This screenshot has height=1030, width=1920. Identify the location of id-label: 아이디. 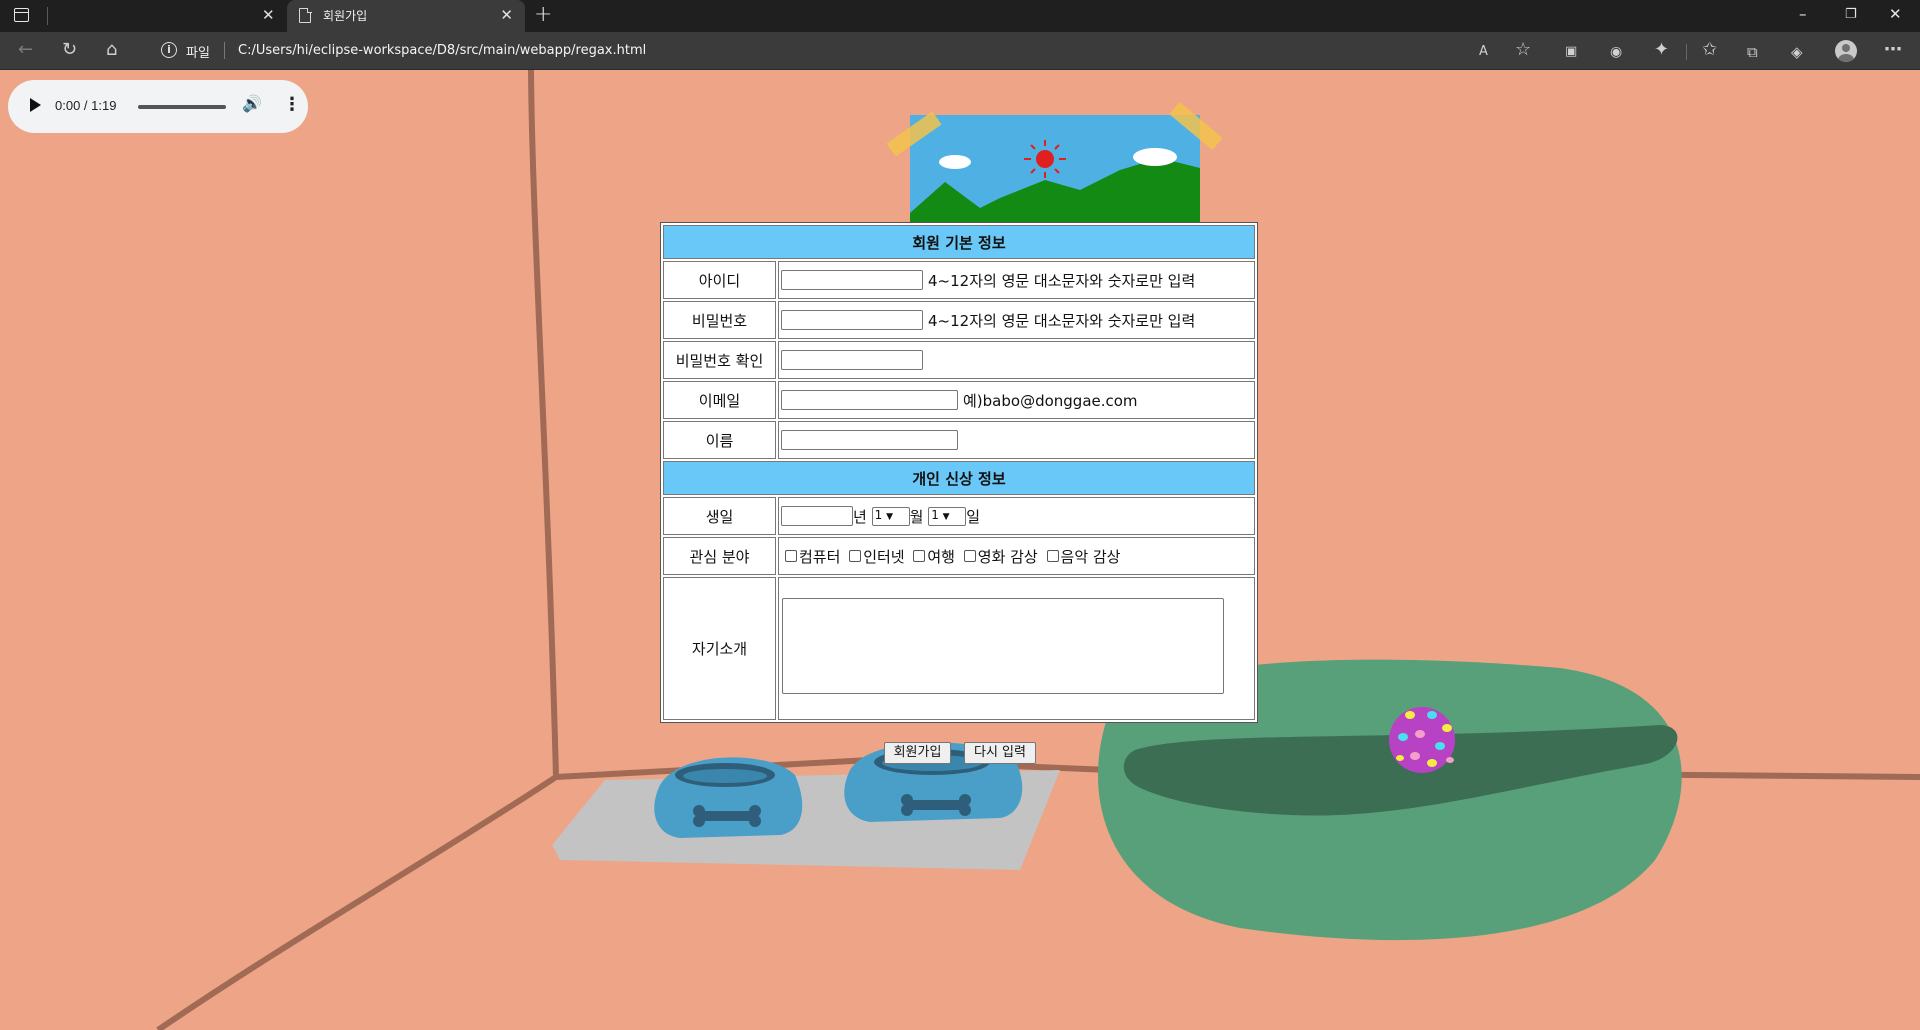
(719, 280).